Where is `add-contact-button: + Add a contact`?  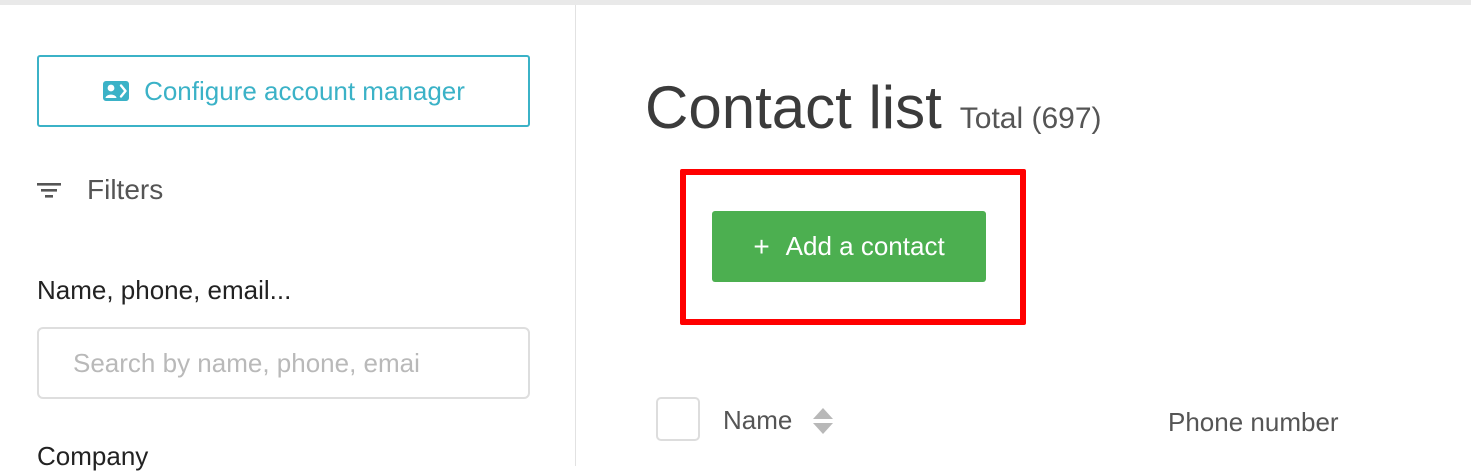
add-contact-button: + Add a contact is located at coordinates (849, 246).